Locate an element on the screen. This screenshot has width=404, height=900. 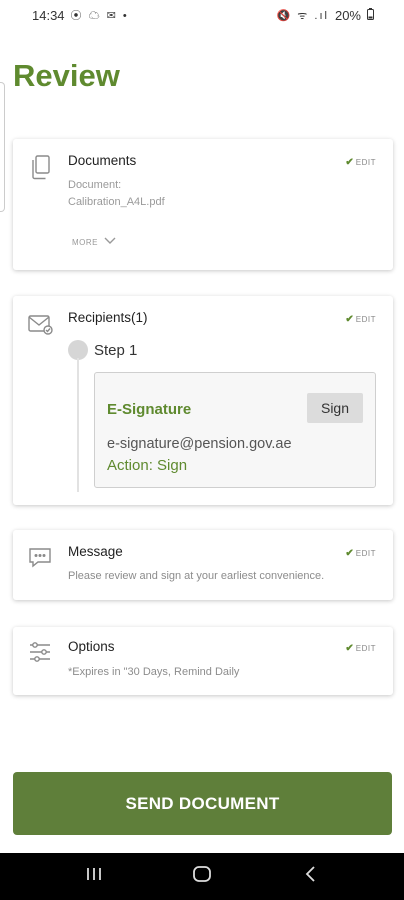
chat-icon is located at coordinates (41, 558).